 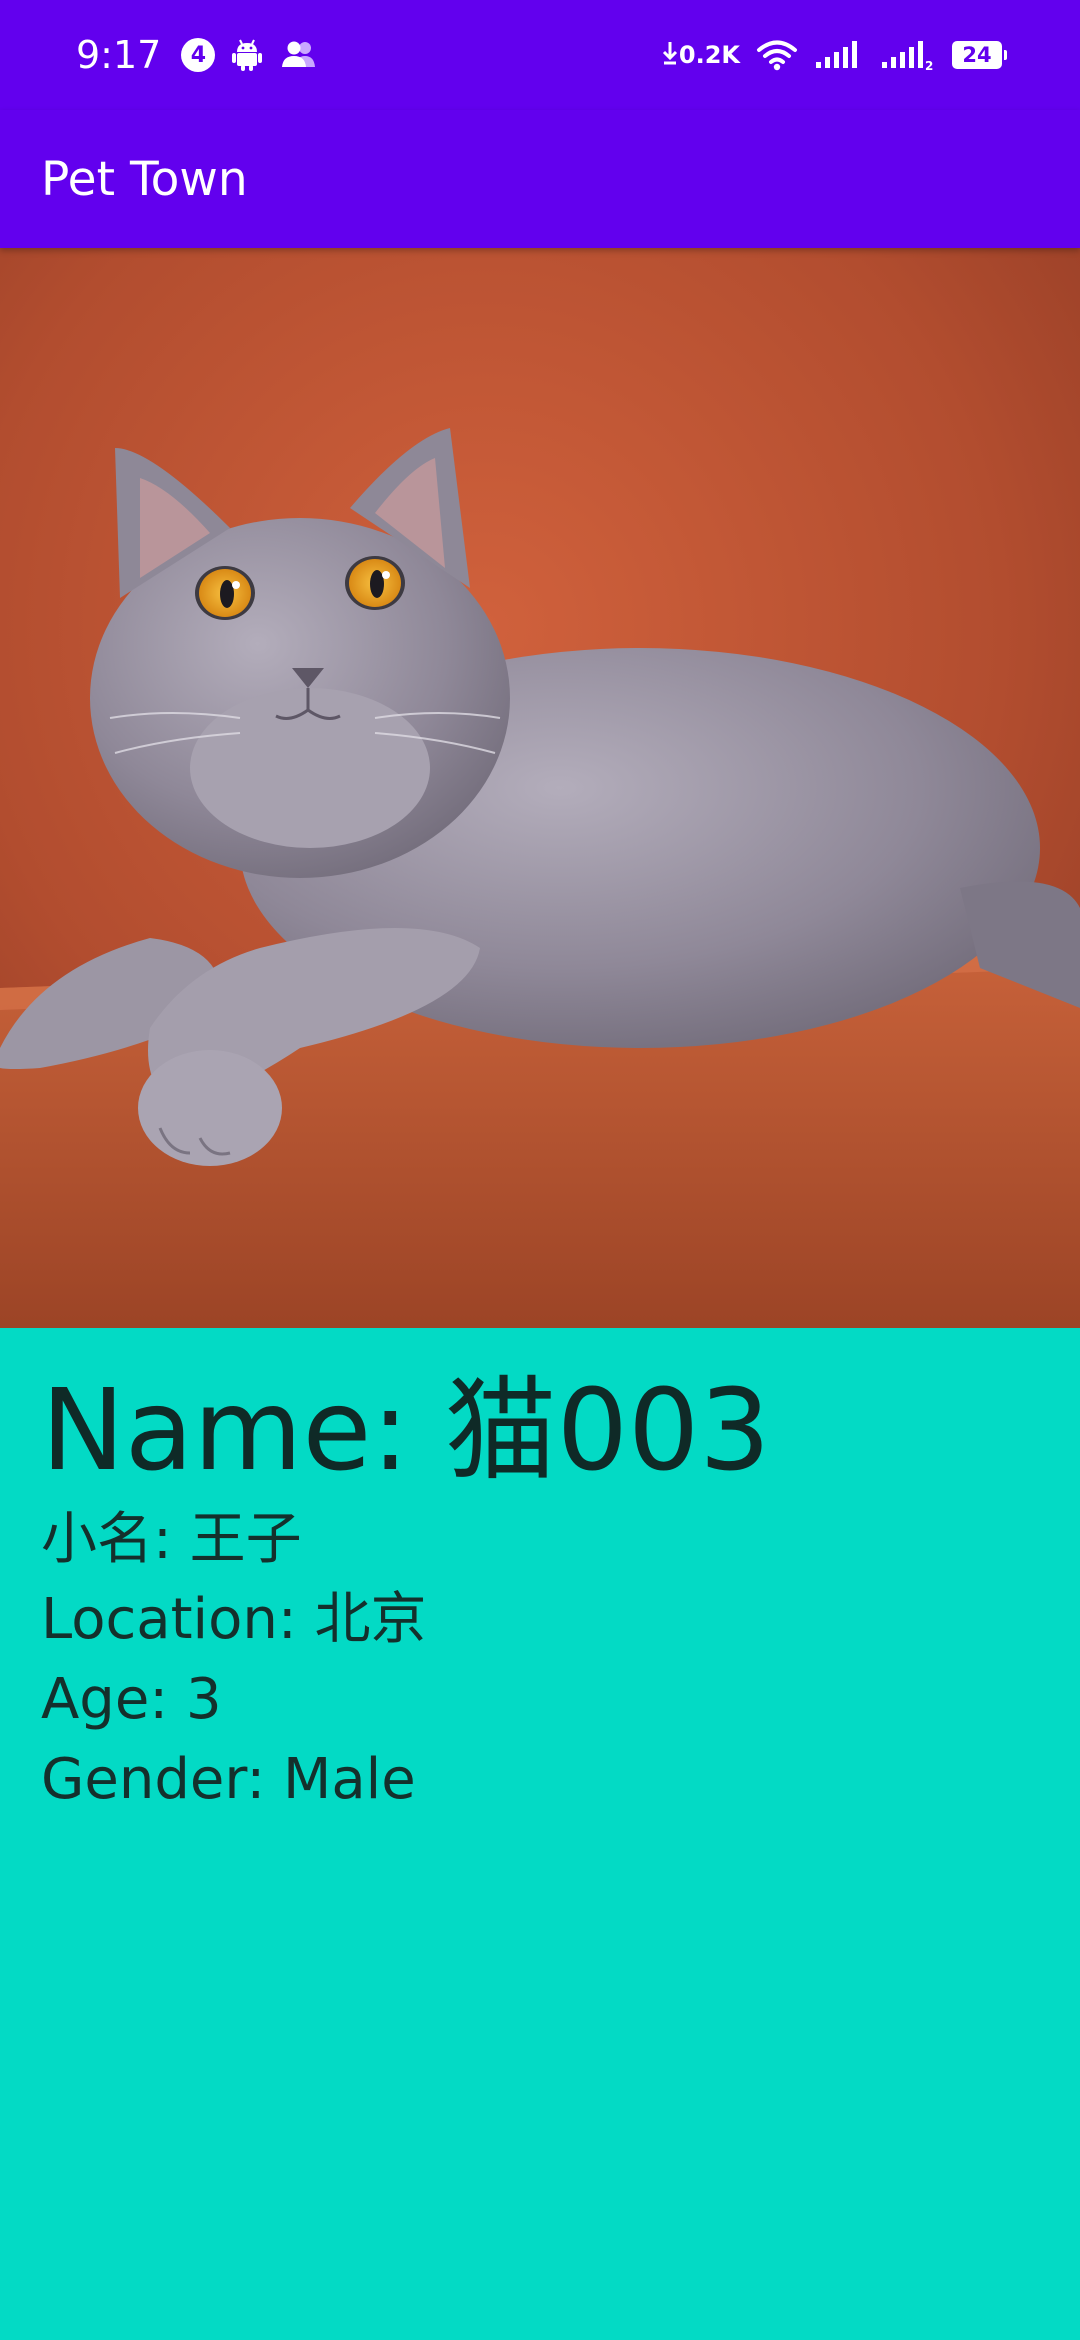 I want to click on status-time: 9:17, so click(x=119, y=55).